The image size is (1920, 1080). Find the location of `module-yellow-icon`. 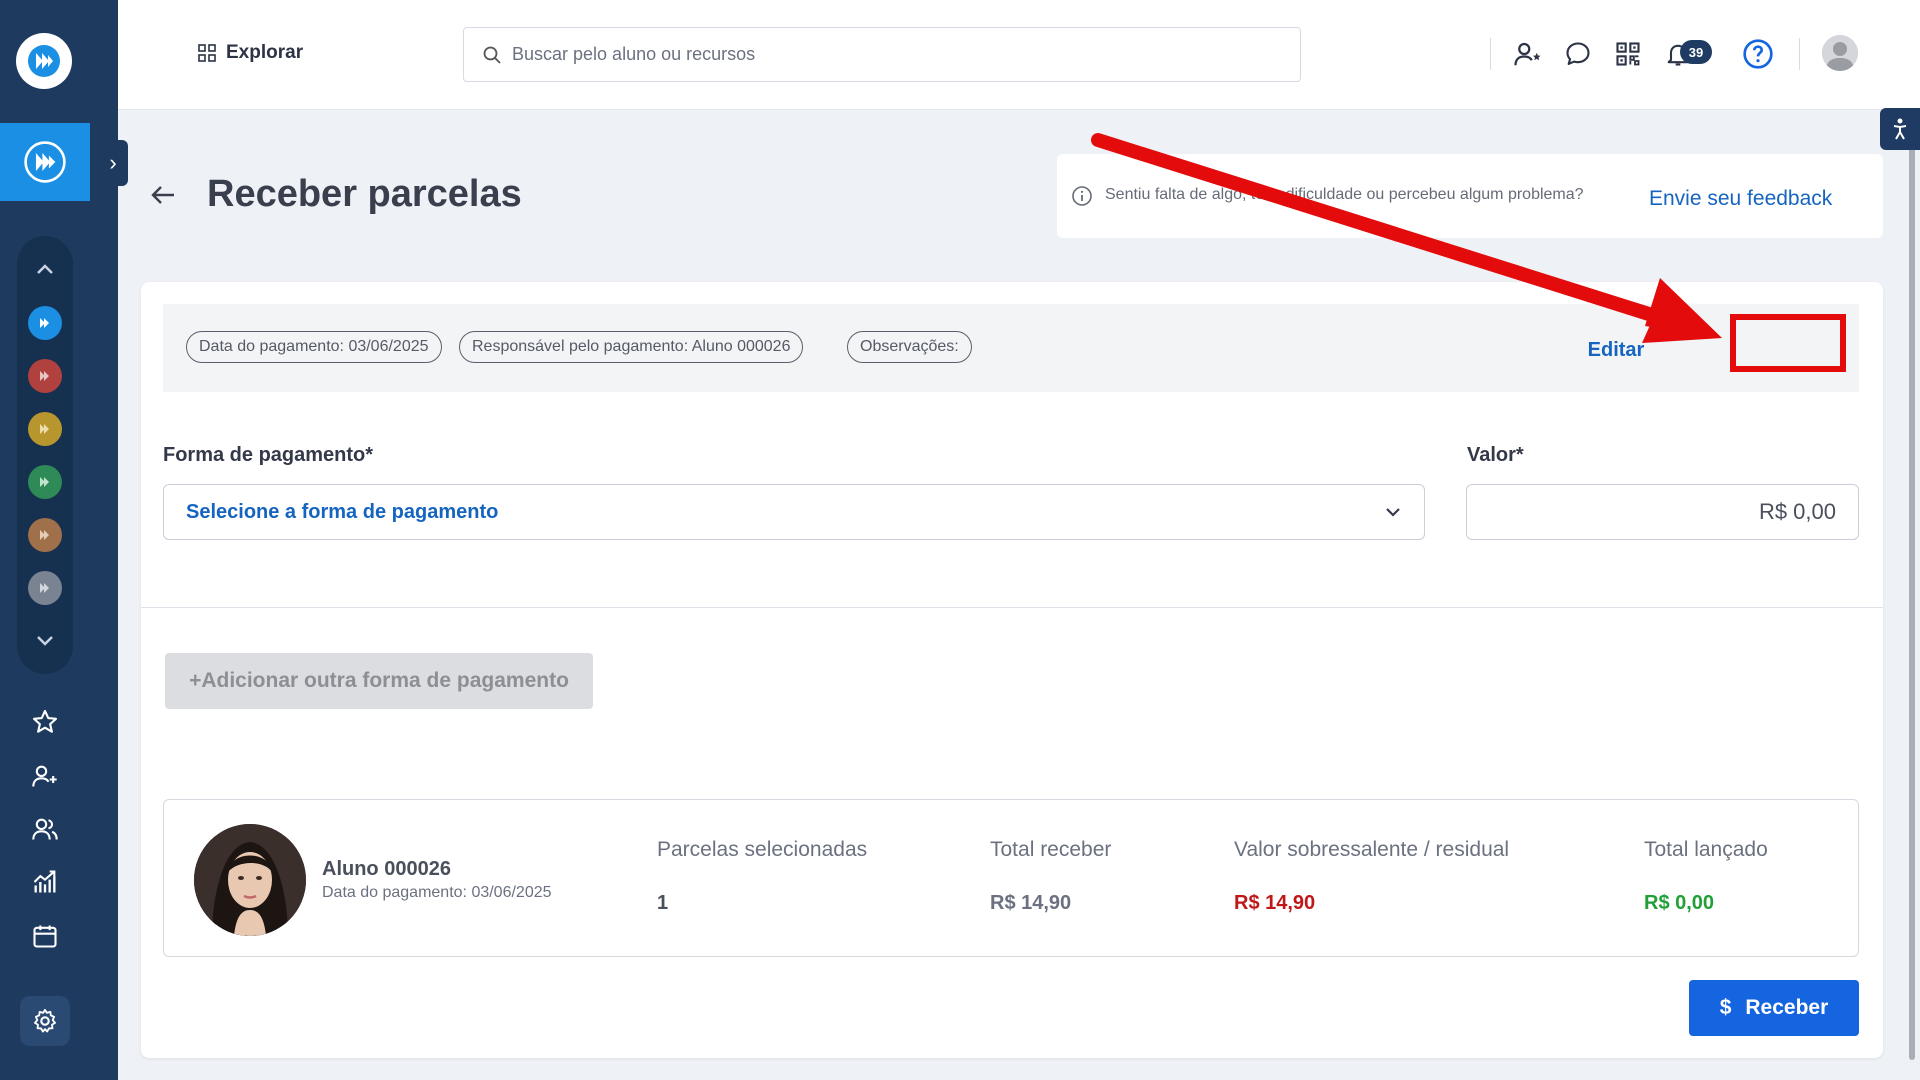

module-yellow-icon is located at coordinates (44, 429).